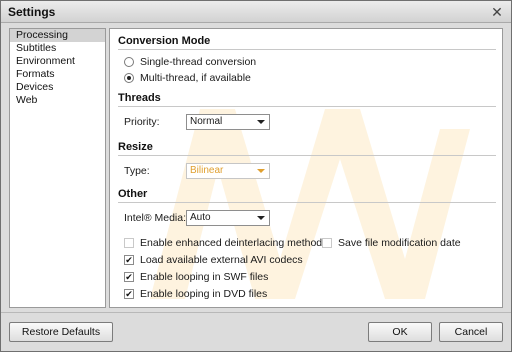  Describe the element at coordinates (129, 78) in the screenshot. I see `multi-thread-radio` at that location.